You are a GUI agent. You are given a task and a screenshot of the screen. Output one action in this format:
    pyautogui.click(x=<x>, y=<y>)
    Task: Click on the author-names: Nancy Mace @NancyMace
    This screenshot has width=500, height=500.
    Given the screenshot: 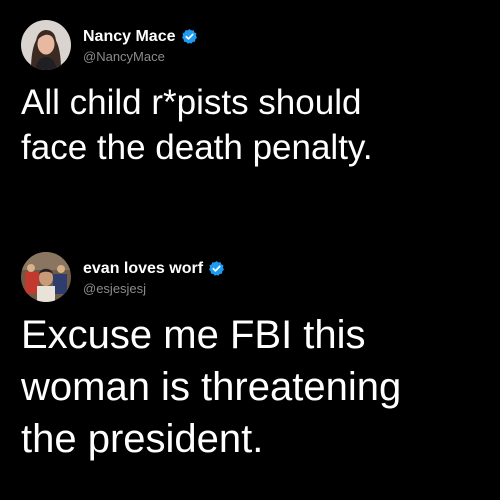 What is the action you would take?
    pyautogui.click(x=140, y=45)
    